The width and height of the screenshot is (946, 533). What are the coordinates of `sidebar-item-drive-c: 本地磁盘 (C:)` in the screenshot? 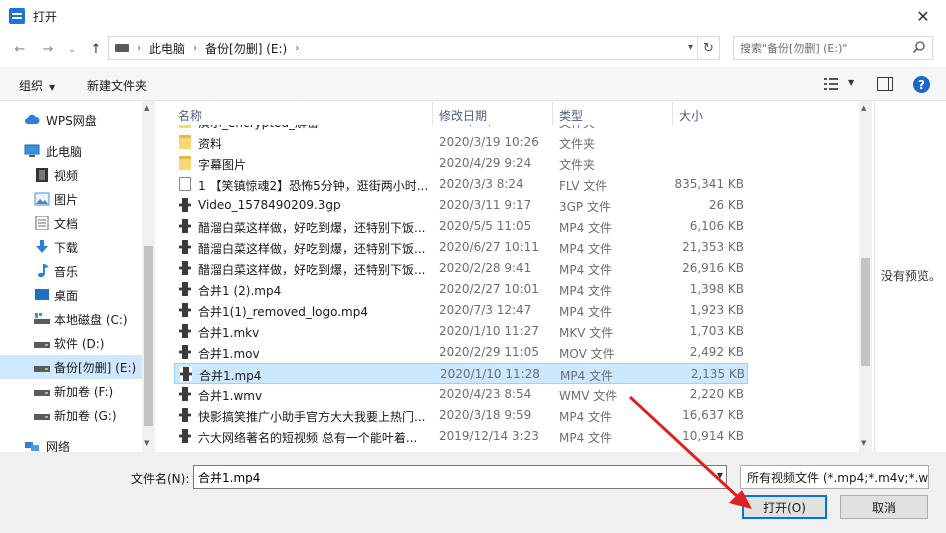 It's located at (71, 319).